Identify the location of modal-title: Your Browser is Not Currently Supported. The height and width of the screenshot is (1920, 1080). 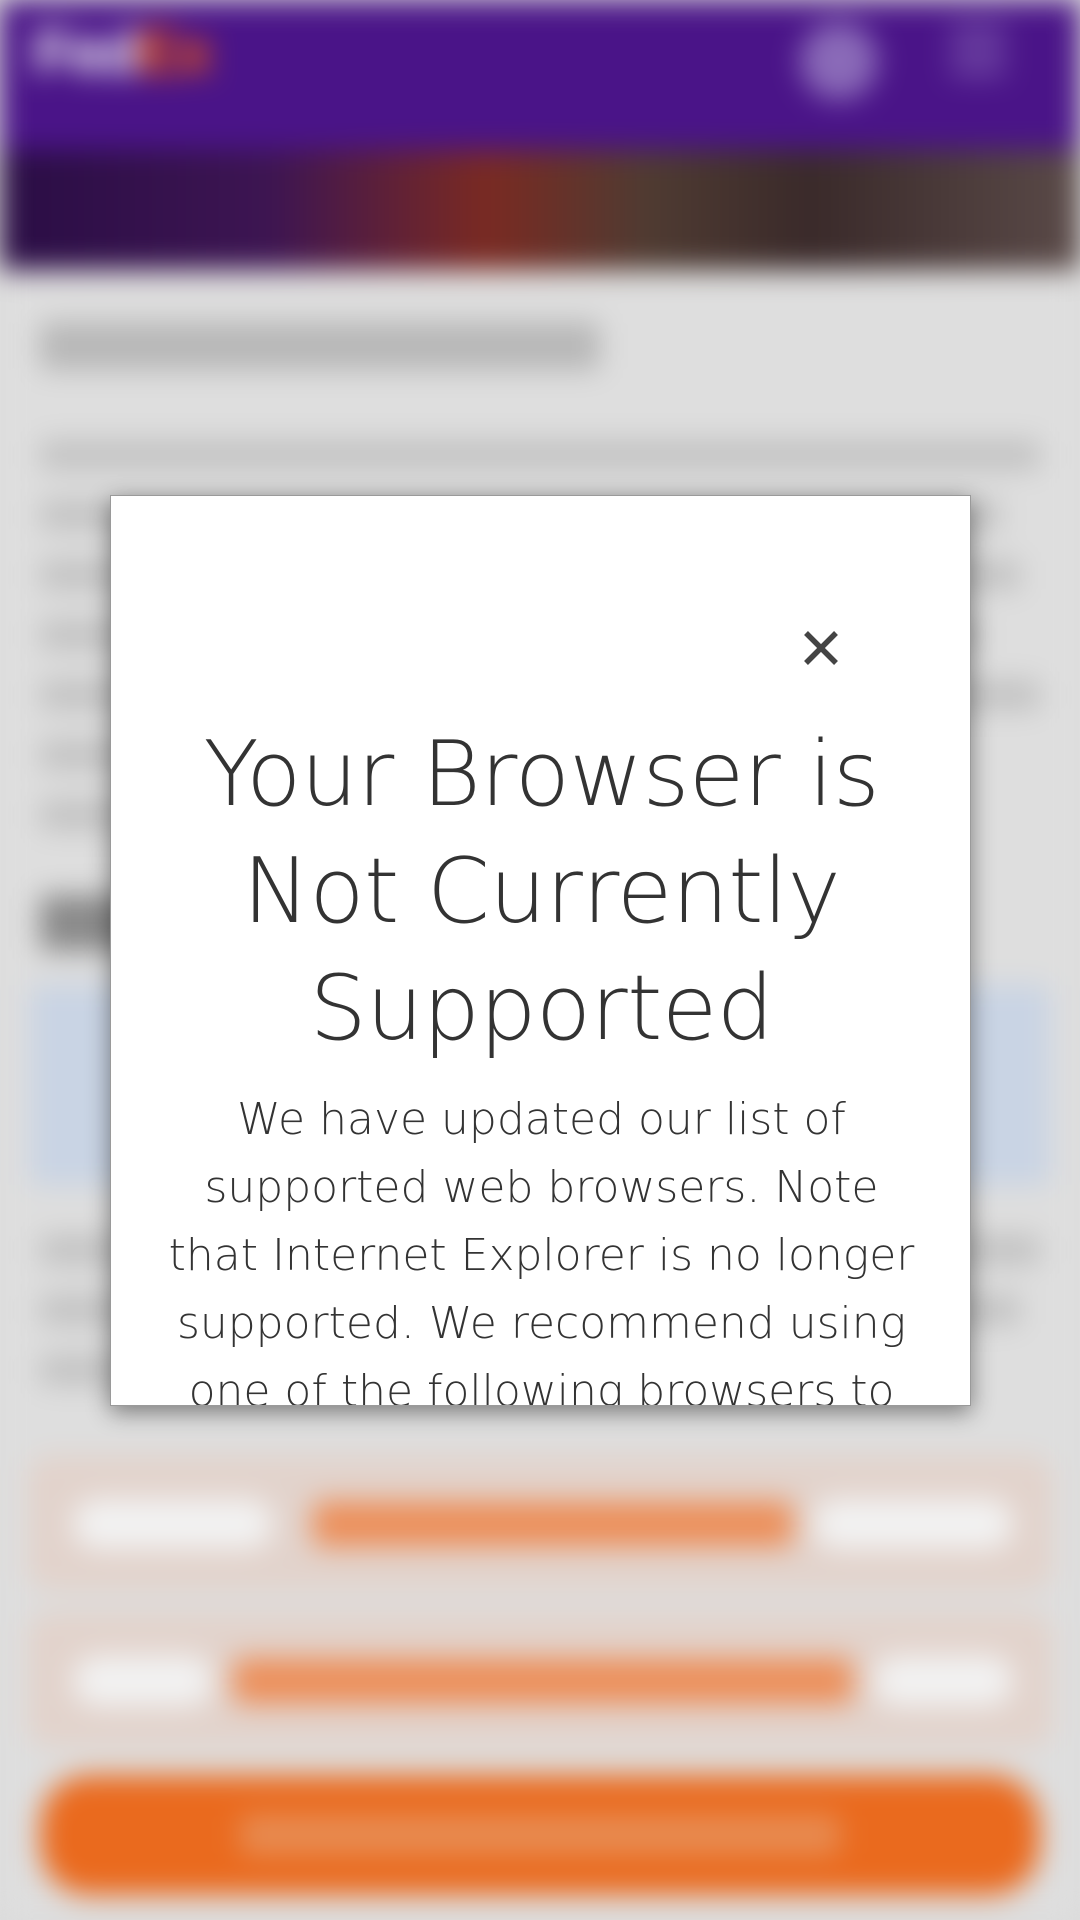
(541, 891).